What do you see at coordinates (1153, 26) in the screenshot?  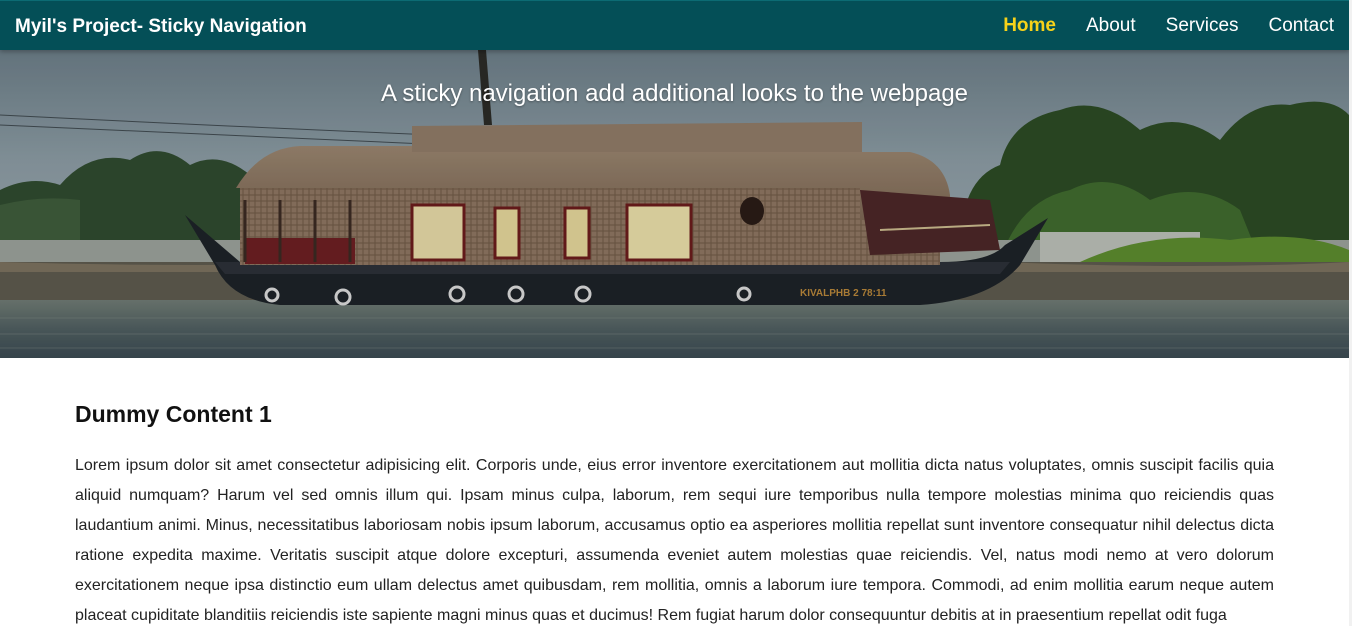 I see `nav-menu: Home About Services Contact` at bounding box center [1153, 26].